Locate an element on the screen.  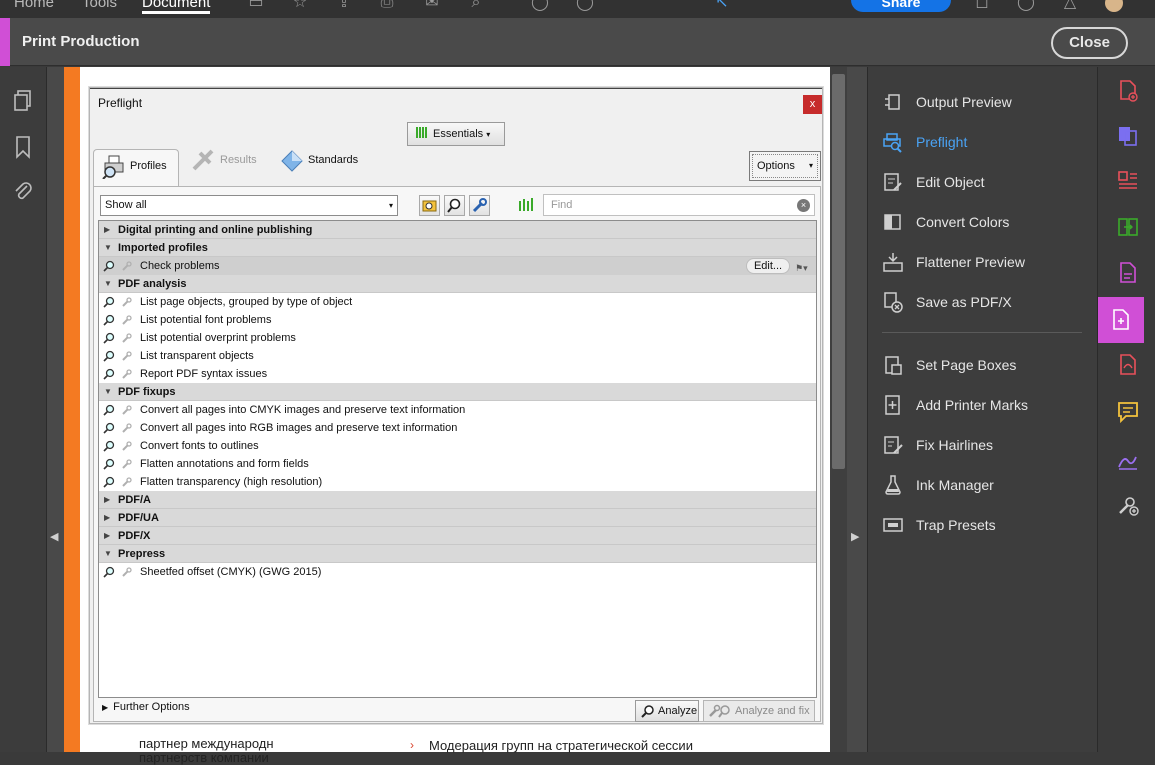
tab-profiles: Profiles is located at coordinates (136, 167).